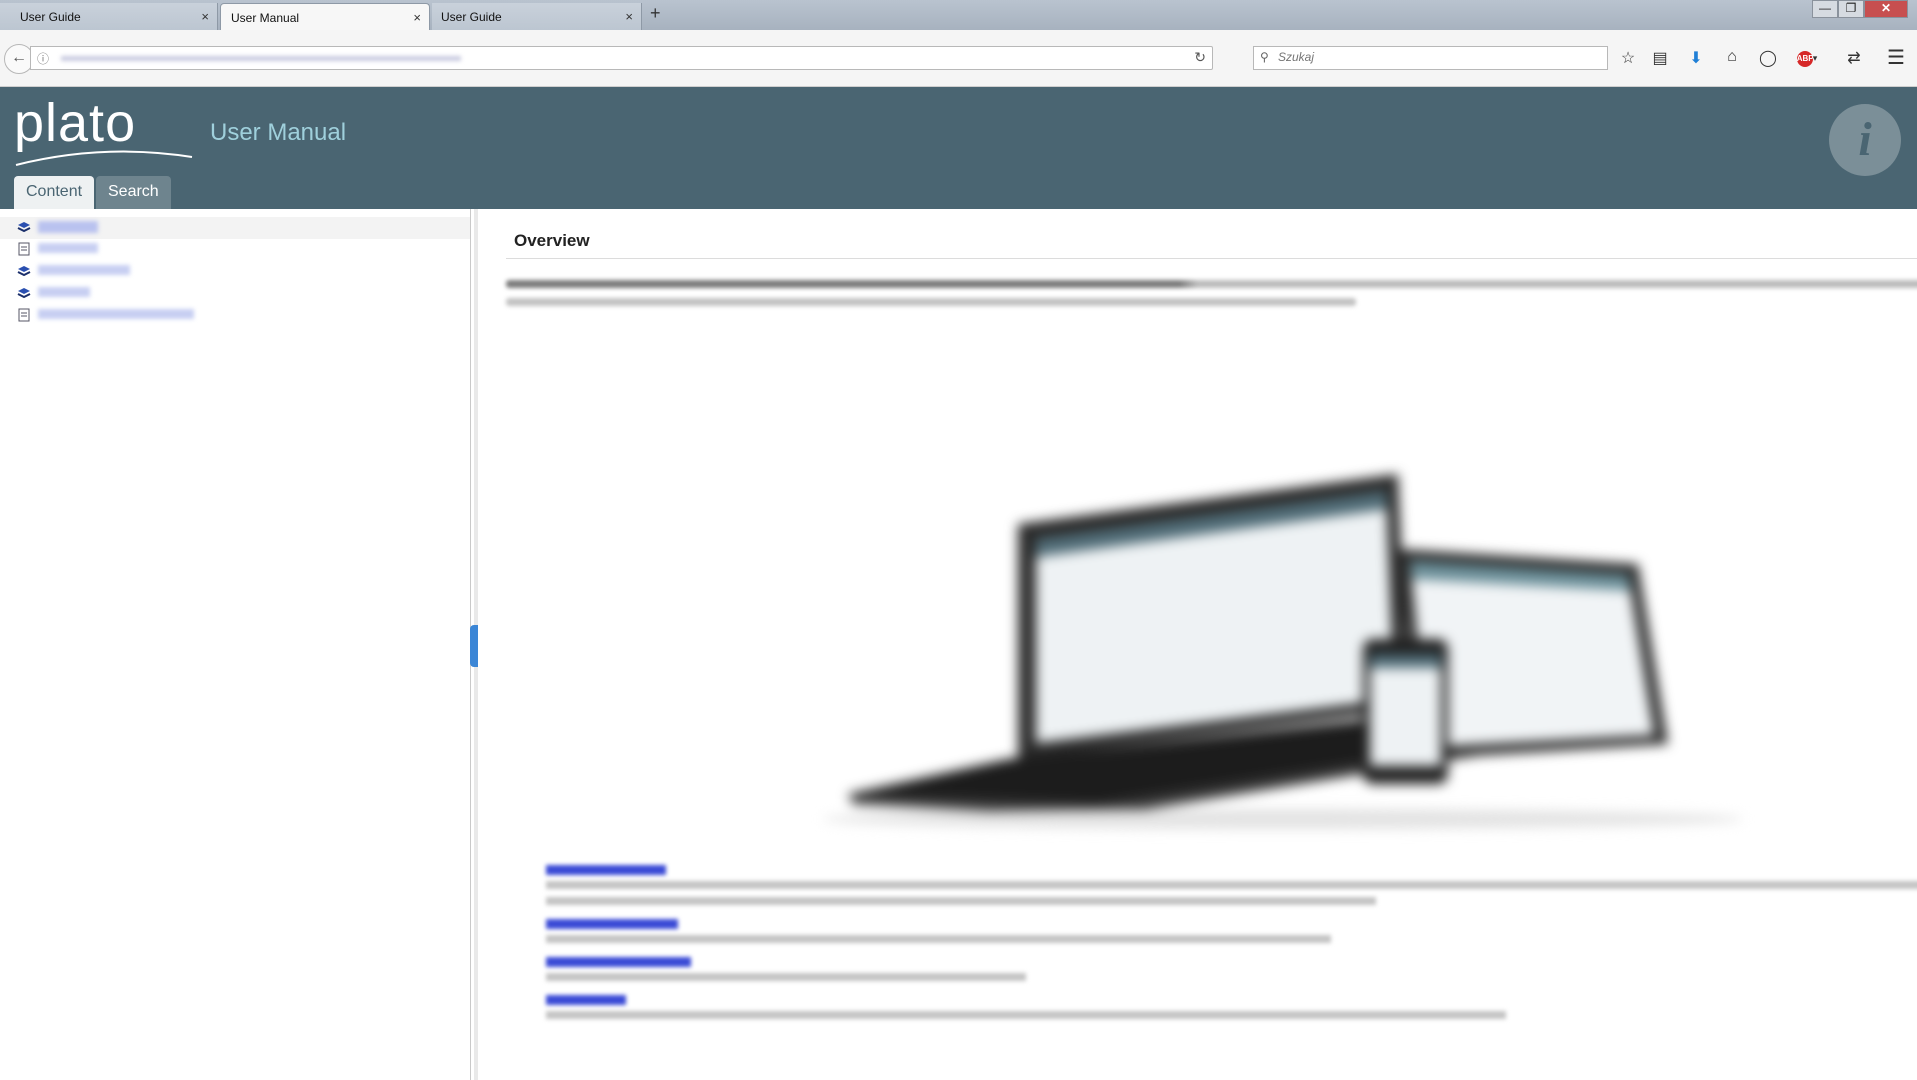  What do you see at coordinates (1732, 57) in the screenshot?
I see `home-icon: ⌂` at bounding box center [1732, 57].